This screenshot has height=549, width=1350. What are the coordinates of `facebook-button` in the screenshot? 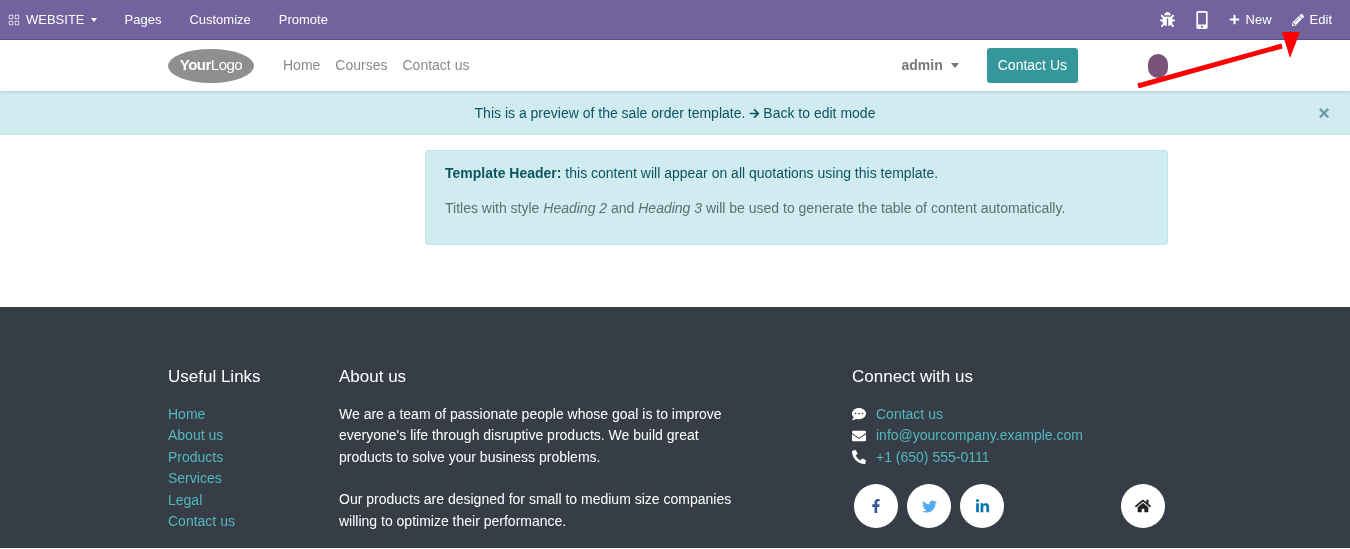 It's located at (876, 506).